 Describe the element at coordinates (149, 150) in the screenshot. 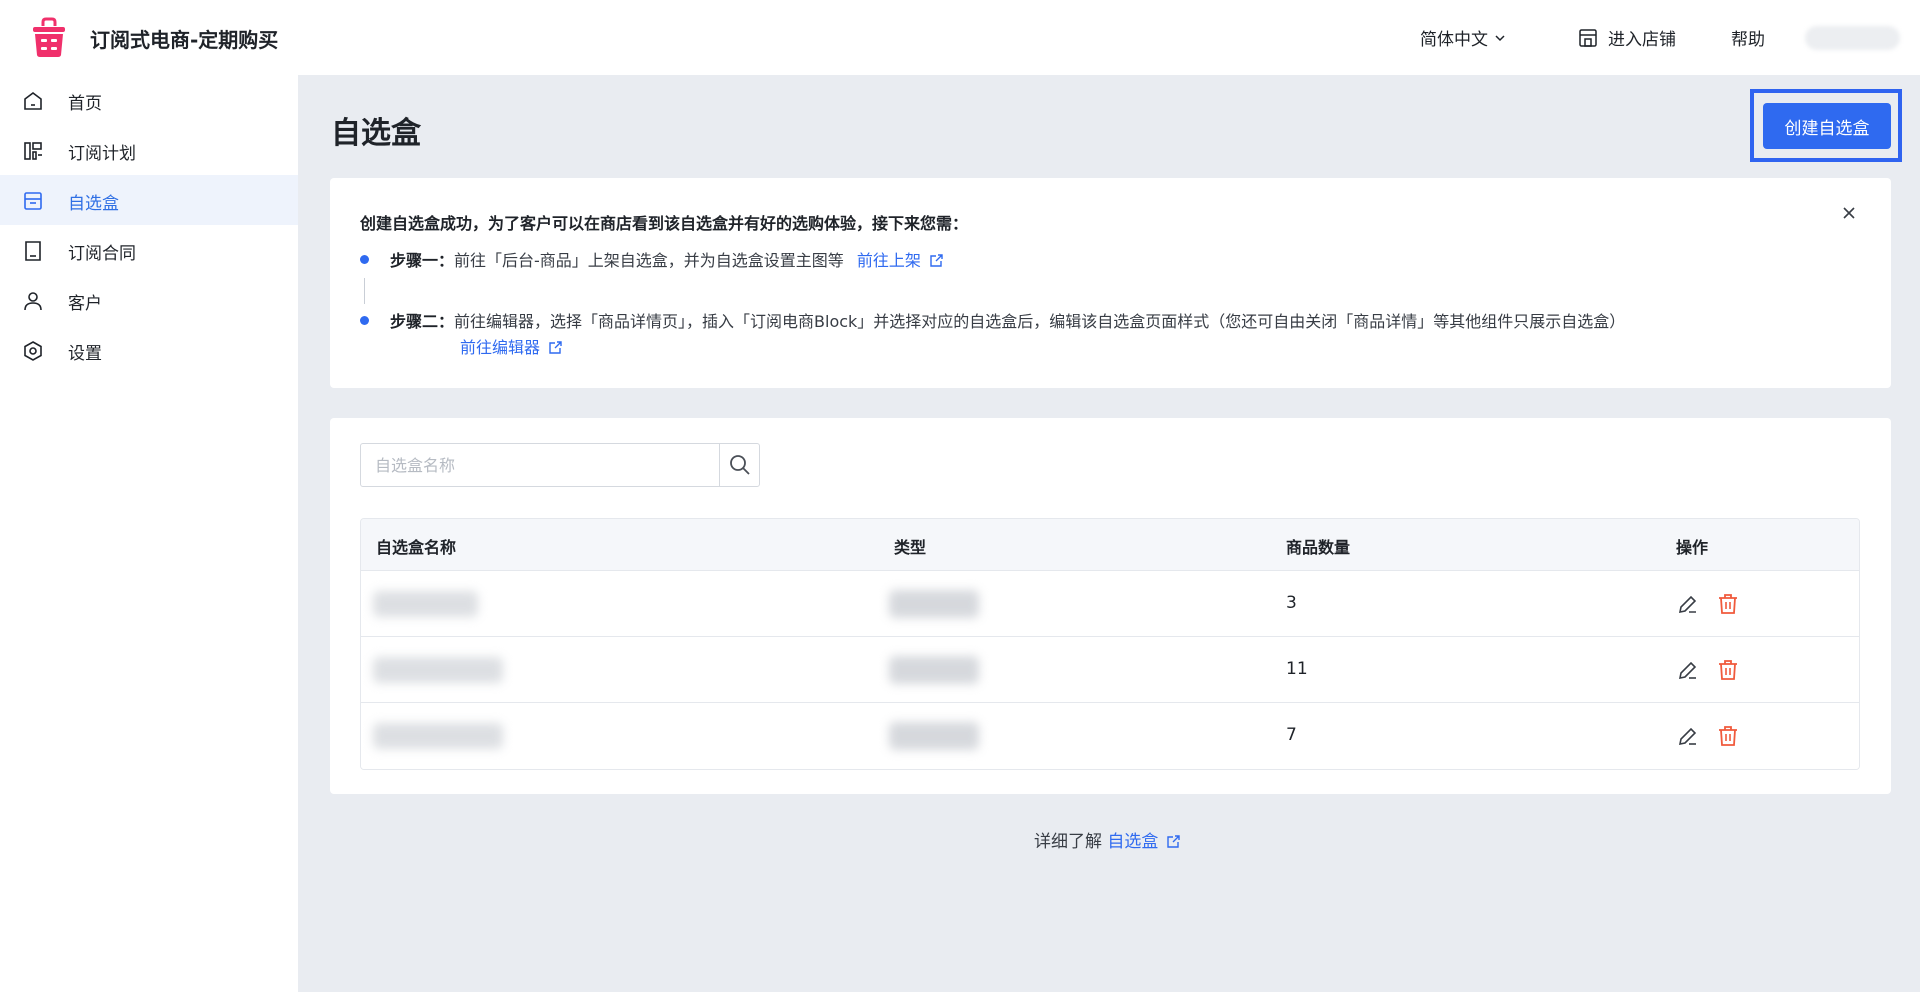

I see `sidebar-item-subscription-plans: 订阅计划` at that location.